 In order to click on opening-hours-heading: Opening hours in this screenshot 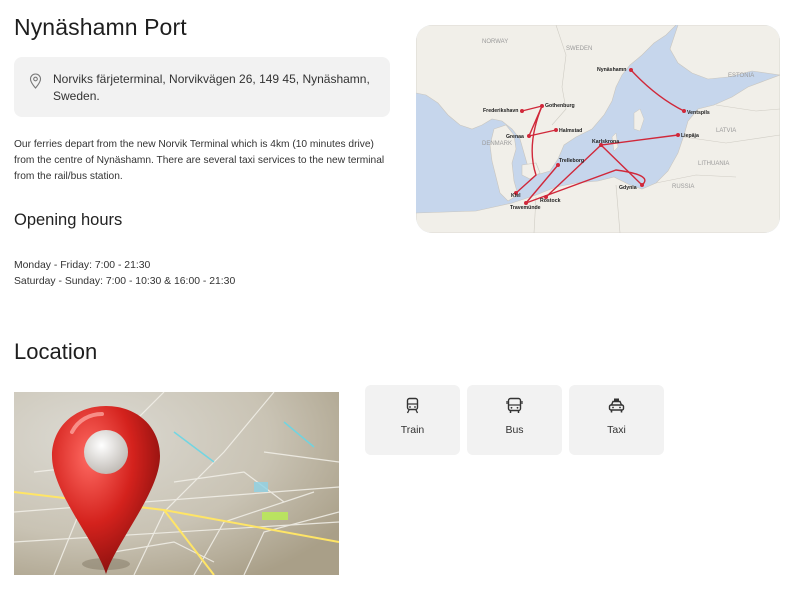, I will do `click(68, 220)`.